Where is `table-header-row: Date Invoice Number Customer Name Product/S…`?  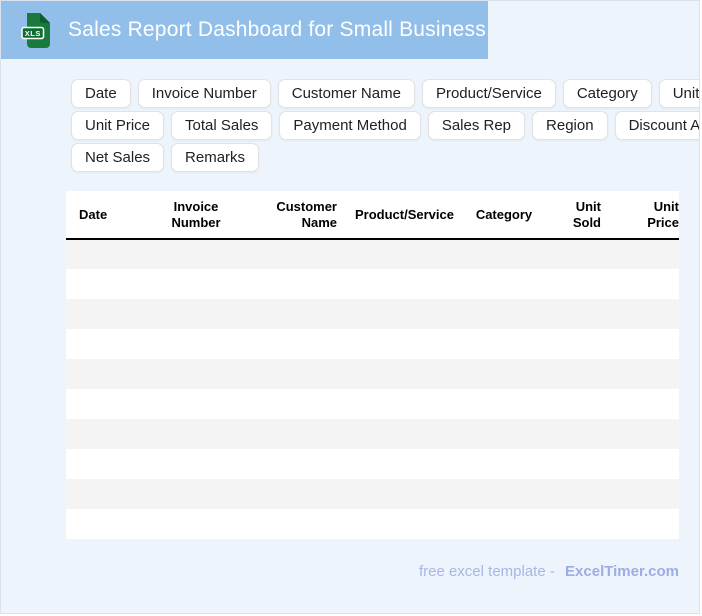 table-header-row: Date Invoice Number Customer Name Product/S… is located at coordinates (372, 215).